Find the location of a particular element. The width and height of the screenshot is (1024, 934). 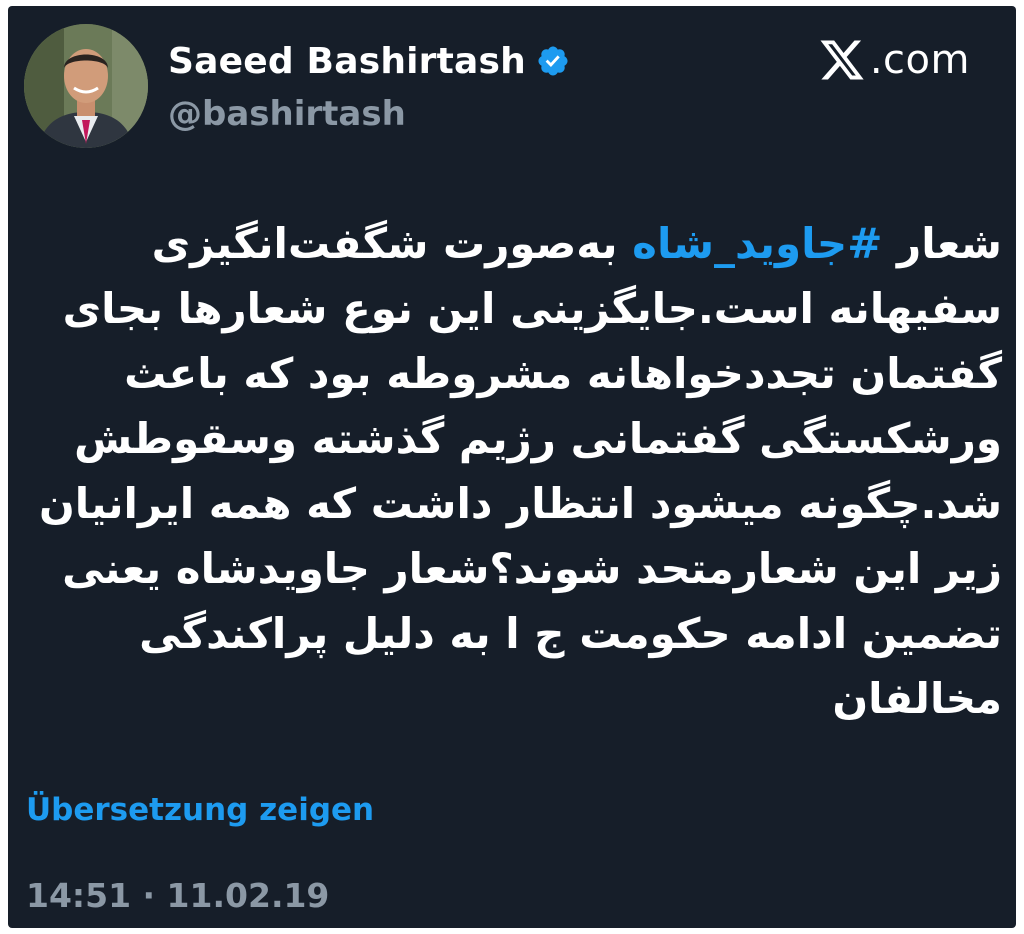

tweet-line-1: شعار #جاوید_شاه به‌صورت شگفت‌انگیزی is located at coordinates (514, 243).